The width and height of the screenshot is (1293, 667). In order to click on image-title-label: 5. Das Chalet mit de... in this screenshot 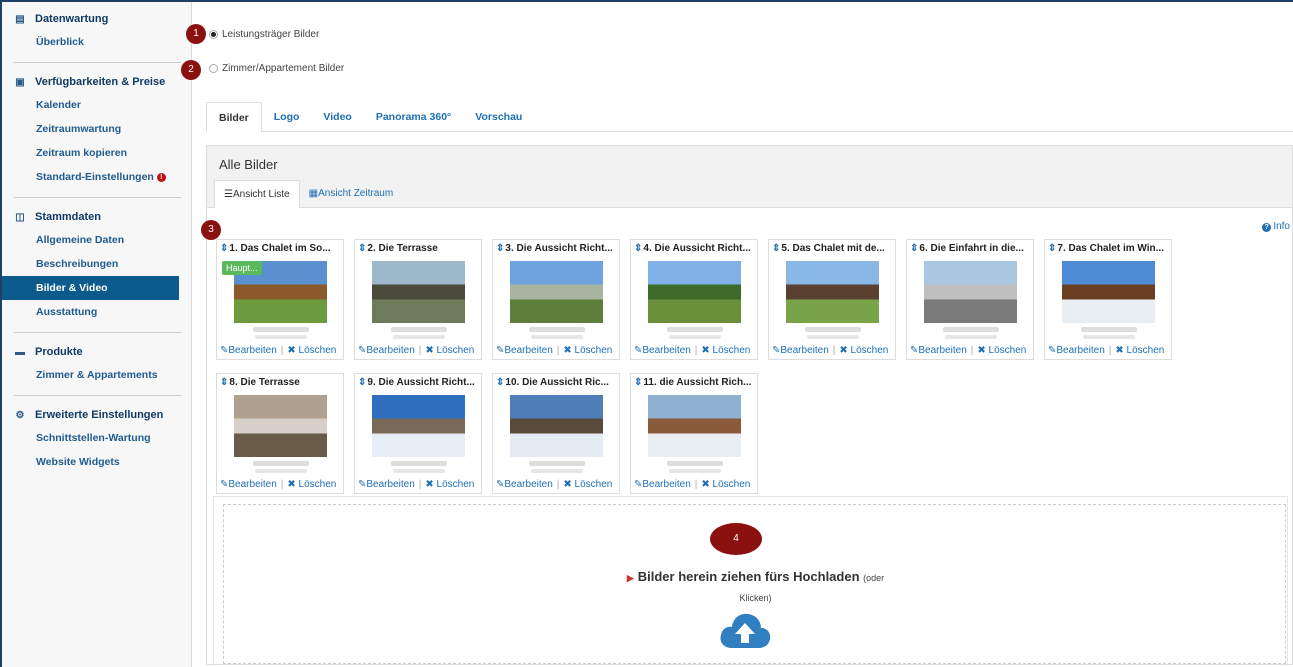, I will do `click(833, 248)`.